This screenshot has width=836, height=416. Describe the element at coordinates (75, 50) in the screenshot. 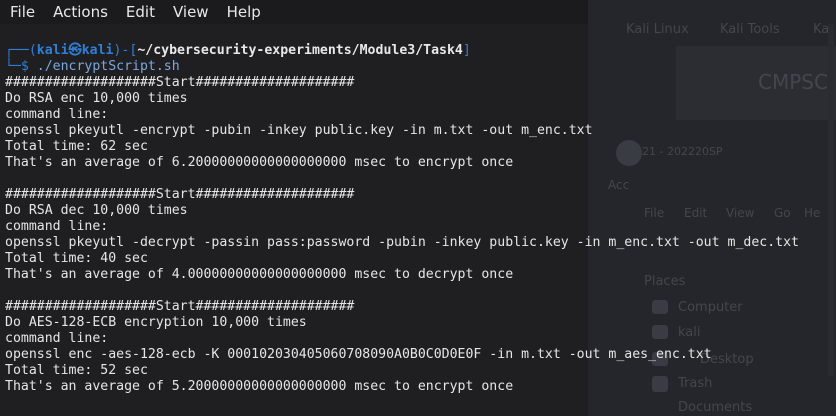

I see `prompt-user: kali㉿kali` at that location.